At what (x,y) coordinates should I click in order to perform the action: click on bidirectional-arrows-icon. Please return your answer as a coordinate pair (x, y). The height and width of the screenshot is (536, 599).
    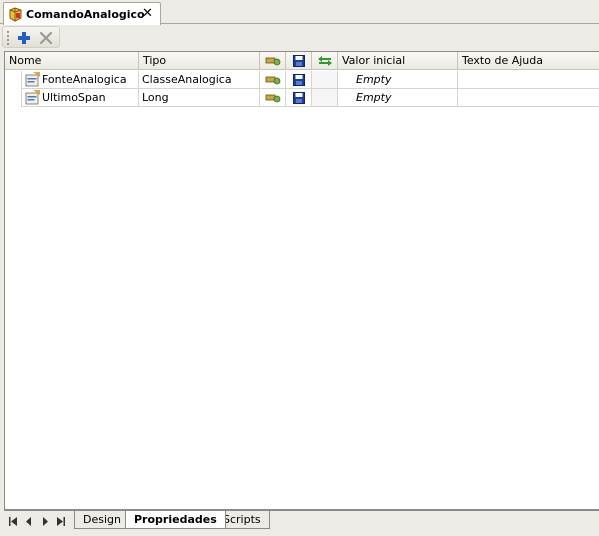
    Looking at the image, I should click on (324, 61).